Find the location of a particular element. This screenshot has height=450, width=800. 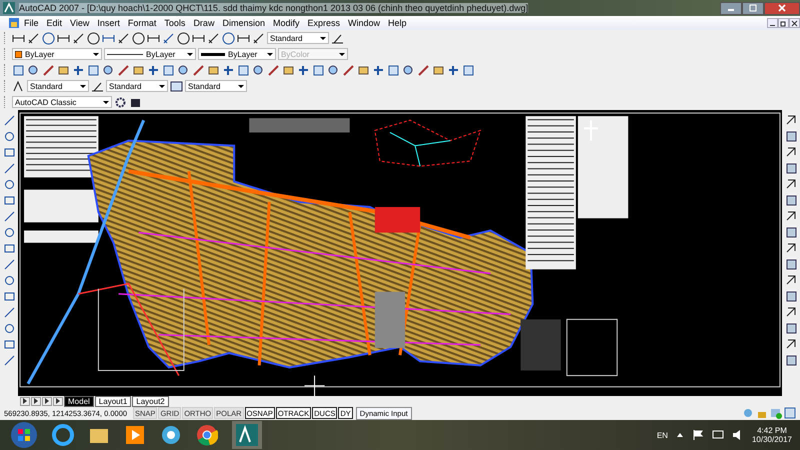

menu-item: Modify is located at coordinates (286, 23).